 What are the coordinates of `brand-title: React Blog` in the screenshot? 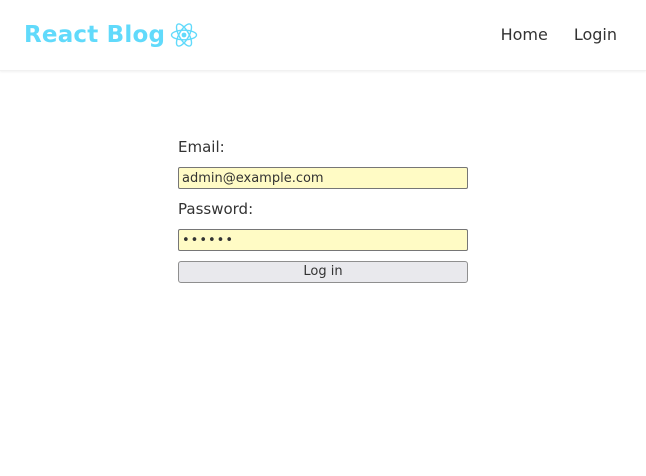 It's located at (95, 35).